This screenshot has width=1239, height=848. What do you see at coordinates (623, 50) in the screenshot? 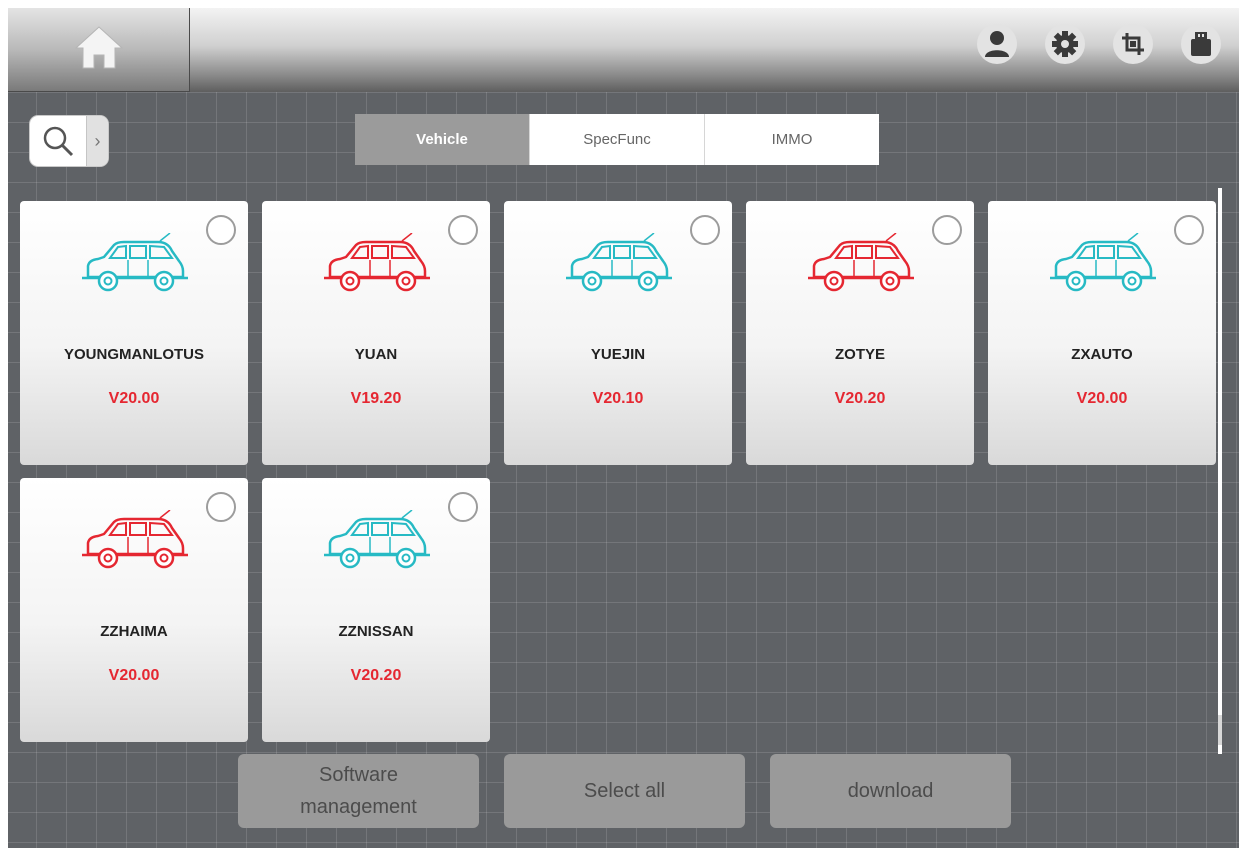
I see `top-toolbar` at bounding box center [623, 50].